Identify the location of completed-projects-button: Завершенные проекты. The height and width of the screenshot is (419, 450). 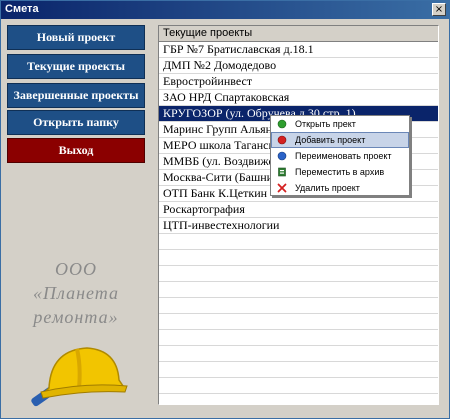
(76, 95).